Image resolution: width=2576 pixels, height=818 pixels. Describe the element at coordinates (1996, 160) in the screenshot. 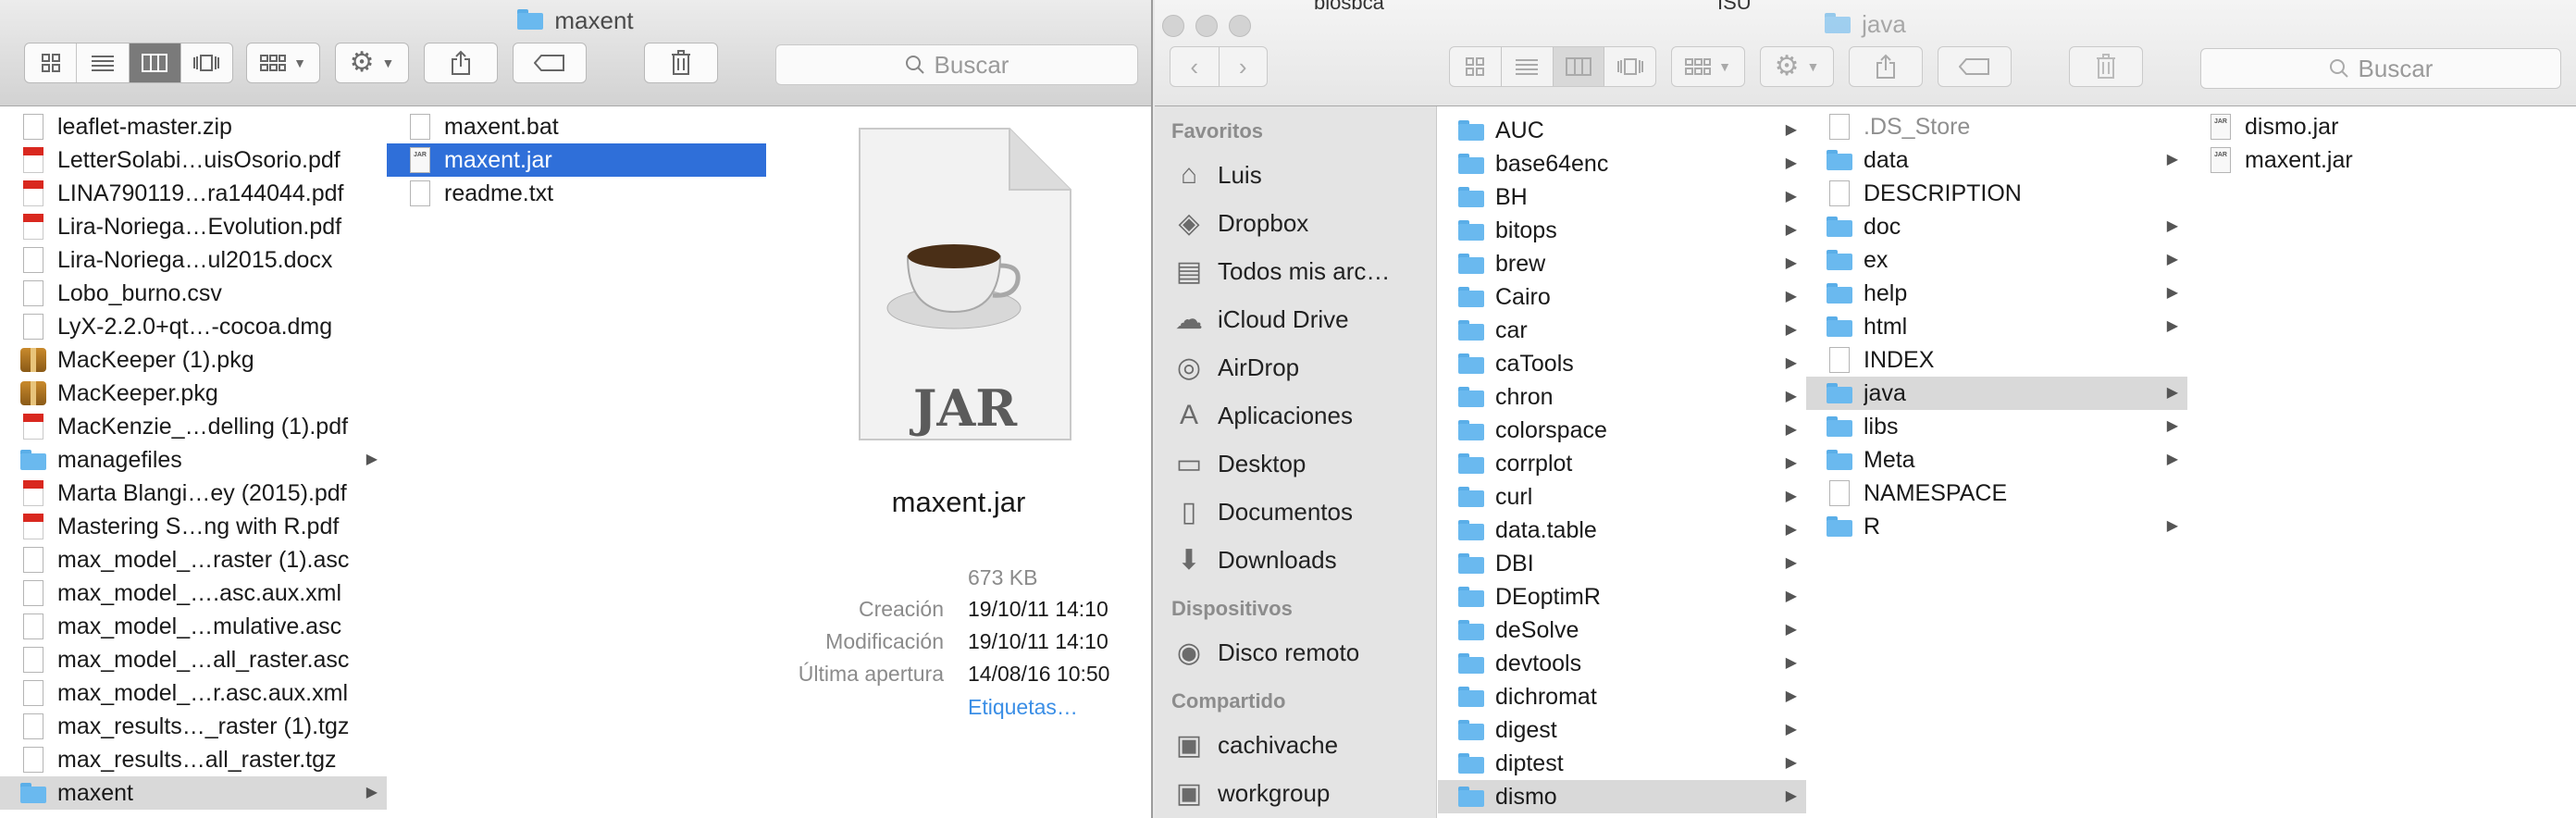

I see `folder-item: data ▶` at that location.